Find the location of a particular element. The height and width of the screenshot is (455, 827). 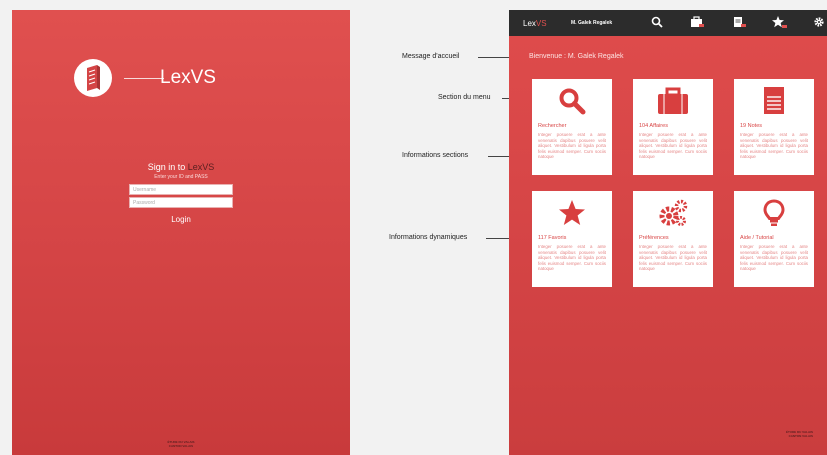

app-name: LexVS is located at coordinates (188, 77).